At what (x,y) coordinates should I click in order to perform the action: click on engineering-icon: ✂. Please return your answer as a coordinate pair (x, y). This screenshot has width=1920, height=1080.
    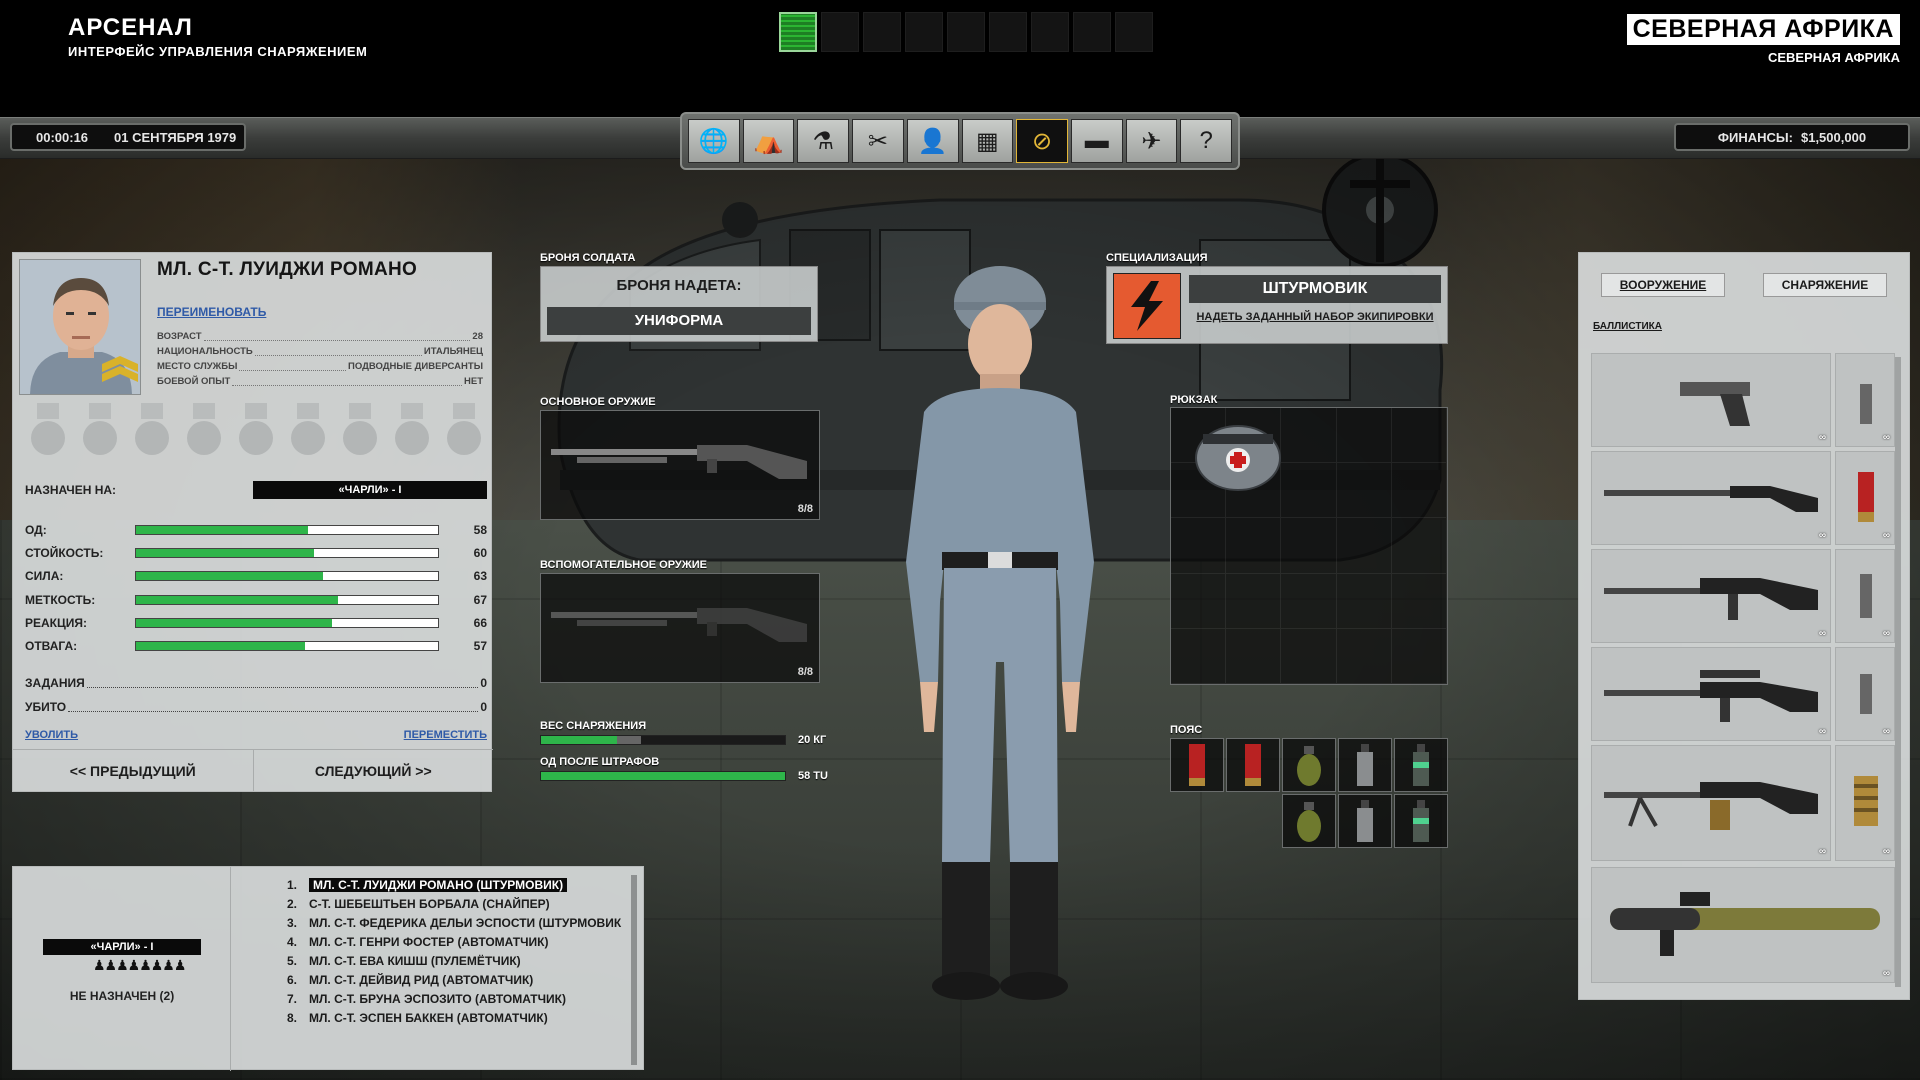
    Looking at the image, I should click on (878, 141).